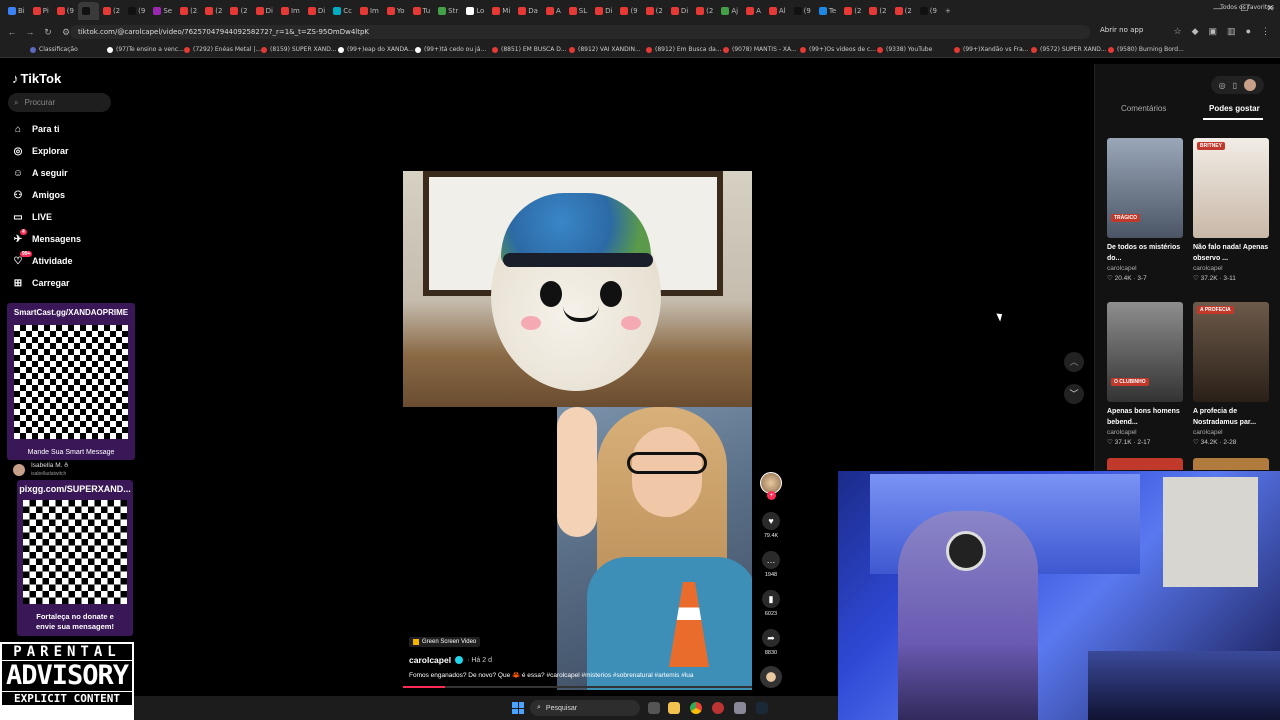 This screenshot has height=720, width=1280. I want to click on task-view-icon, so click(654, 708).